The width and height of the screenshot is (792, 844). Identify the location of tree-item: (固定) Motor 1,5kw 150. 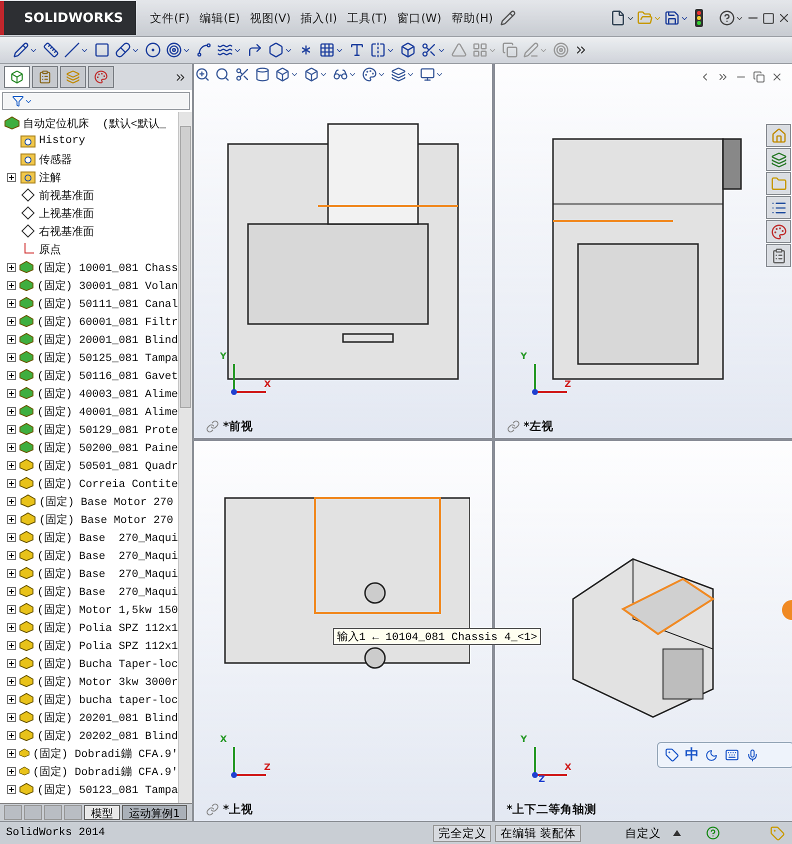
(107, 609).